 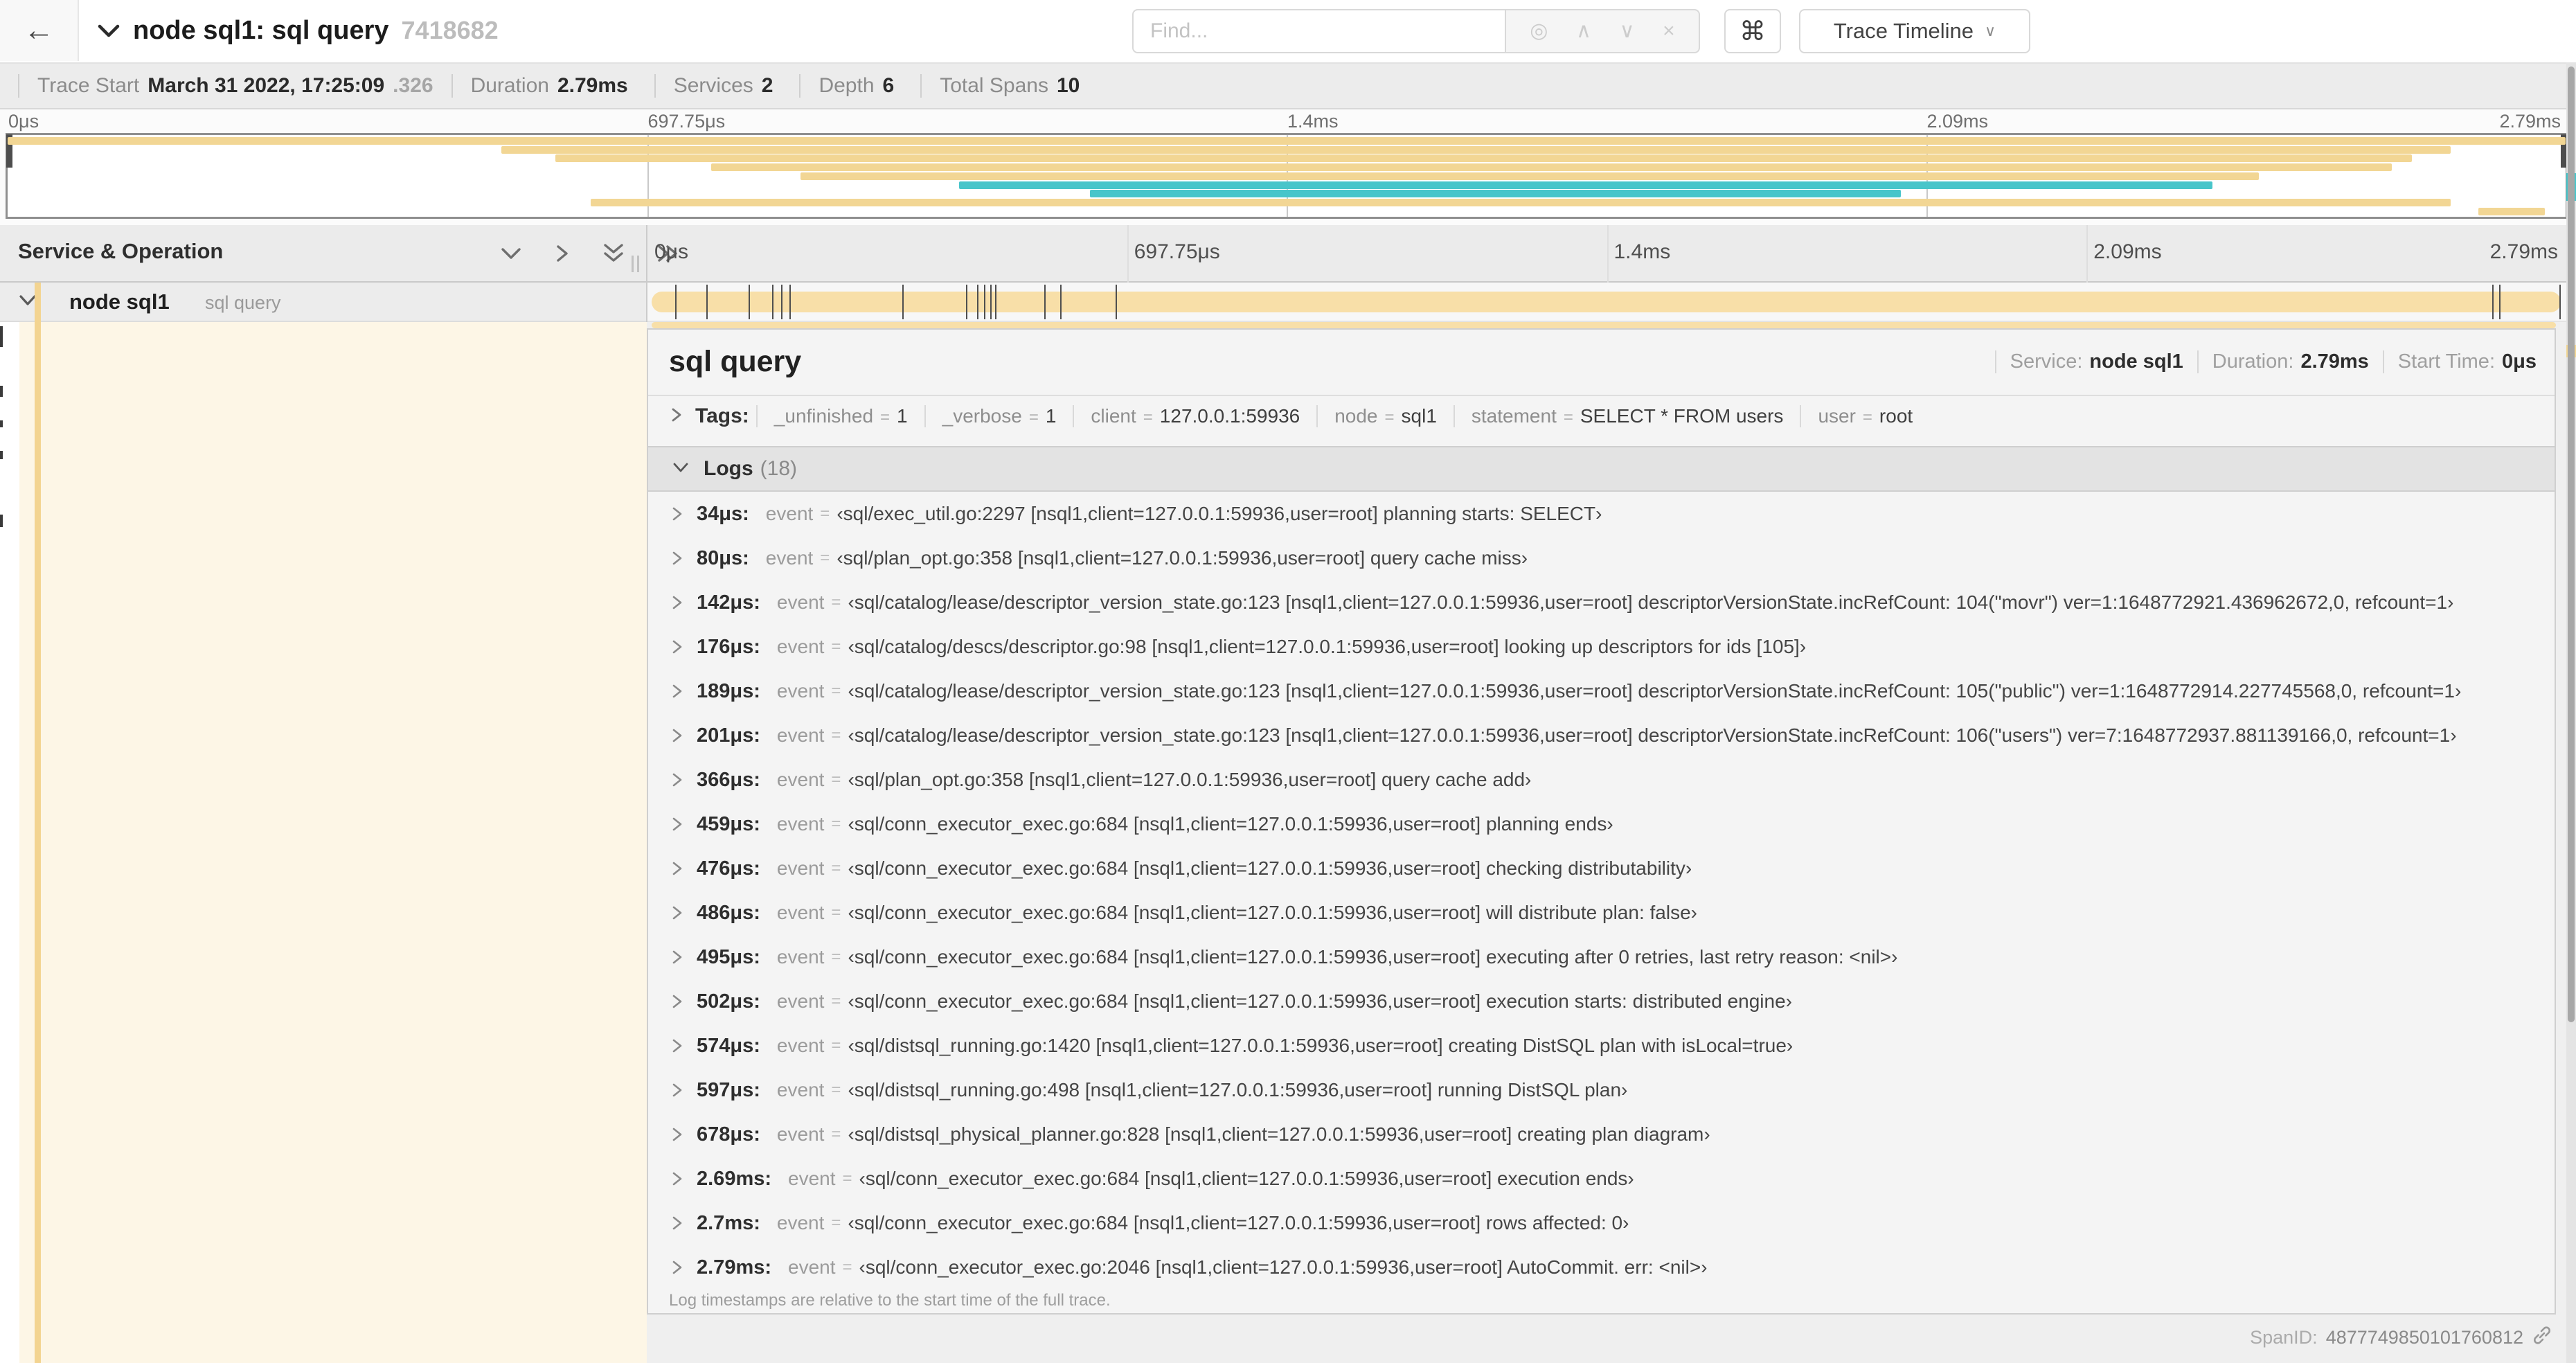 What do you see at coordinates (243, 303) in the screenshot?
I see `span-operation-name: sql query` at bounding box center [243, 303].